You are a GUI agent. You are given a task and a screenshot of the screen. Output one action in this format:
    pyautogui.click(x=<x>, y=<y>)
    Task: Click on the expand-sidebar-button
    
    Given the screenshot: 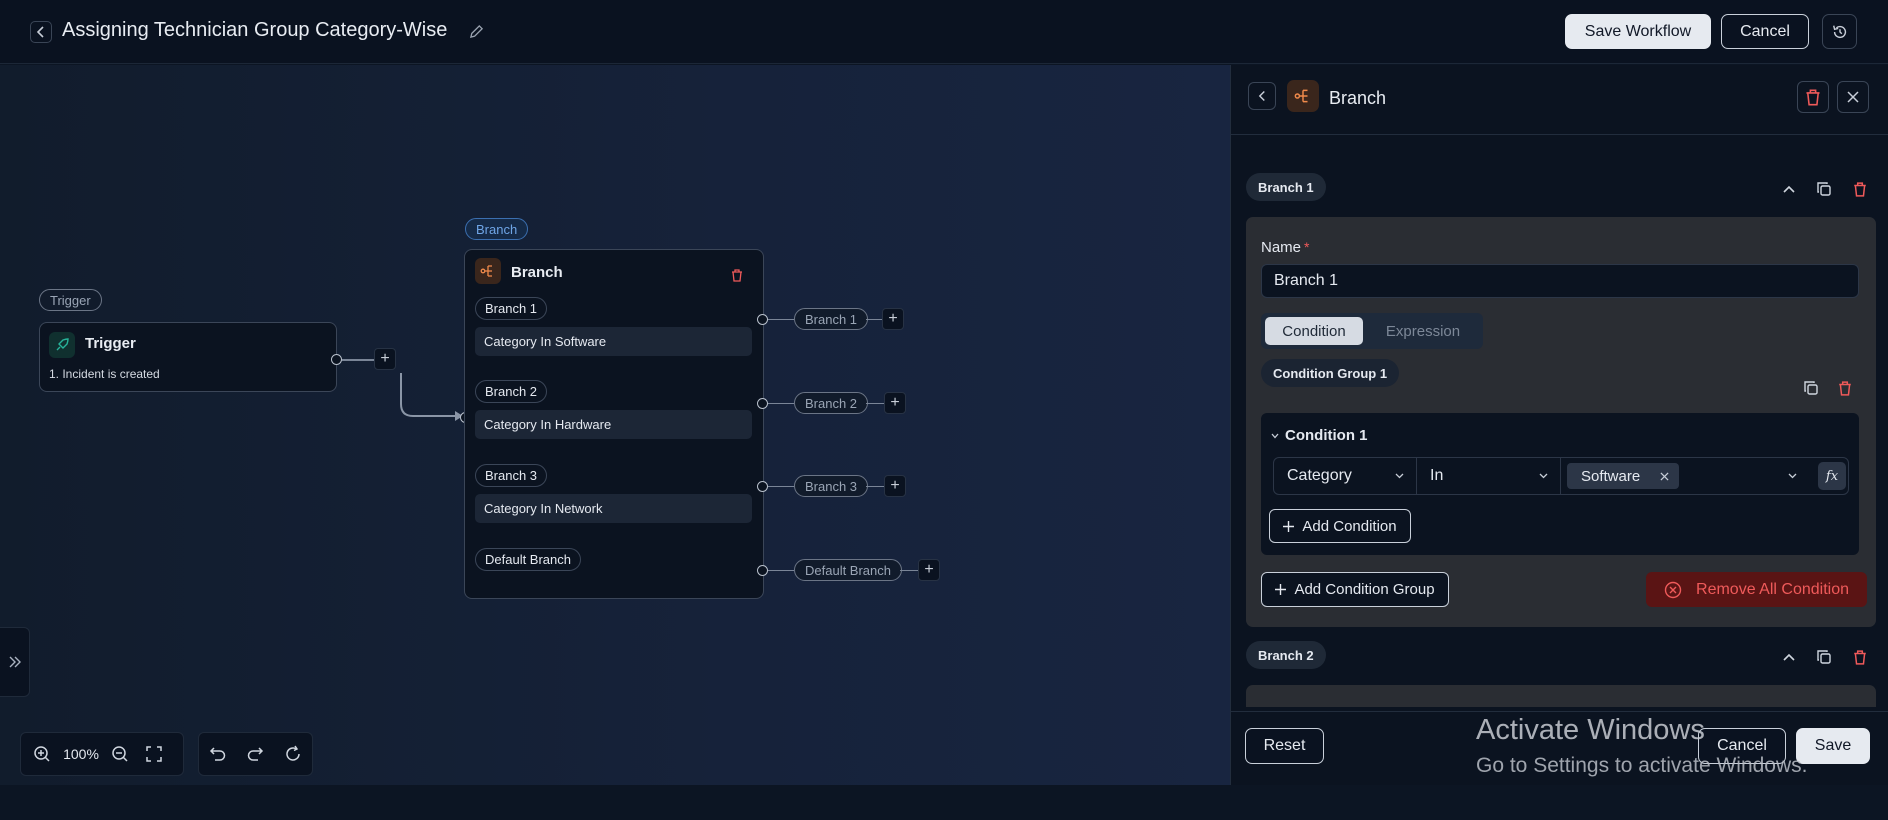 What is the action you would take?
    pyautogui.click(x=15, y=662)
    